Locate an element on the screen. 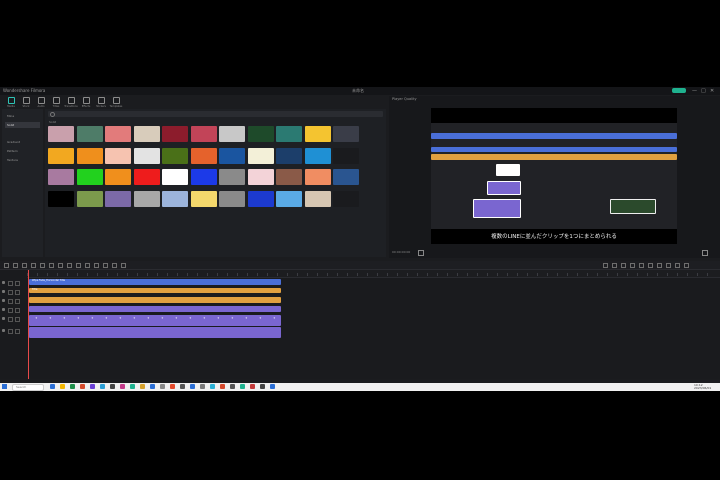  taskbar-clock: 10:12 2023/06/01 is located at coordinates (702, 387).